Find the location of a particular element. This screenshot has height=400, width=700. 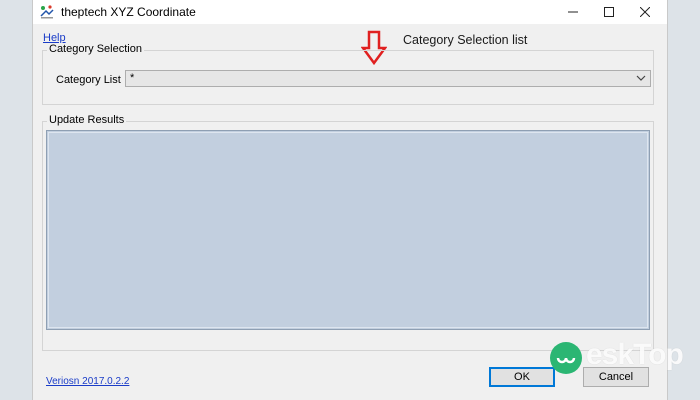

category-selection-group-label: Category Selection is located at coordinates (95, 49).